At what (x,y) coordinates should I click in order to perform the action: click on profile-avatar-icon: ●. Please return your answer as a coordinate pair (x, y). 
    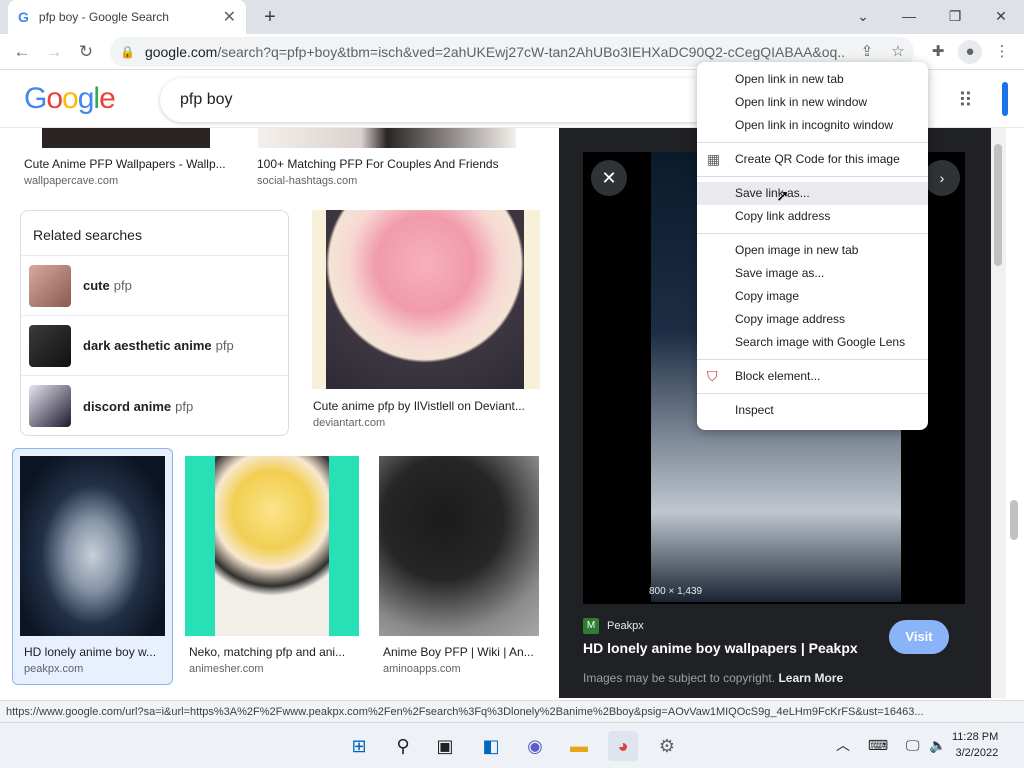
    Looking at the image, I should click on (970, 52).